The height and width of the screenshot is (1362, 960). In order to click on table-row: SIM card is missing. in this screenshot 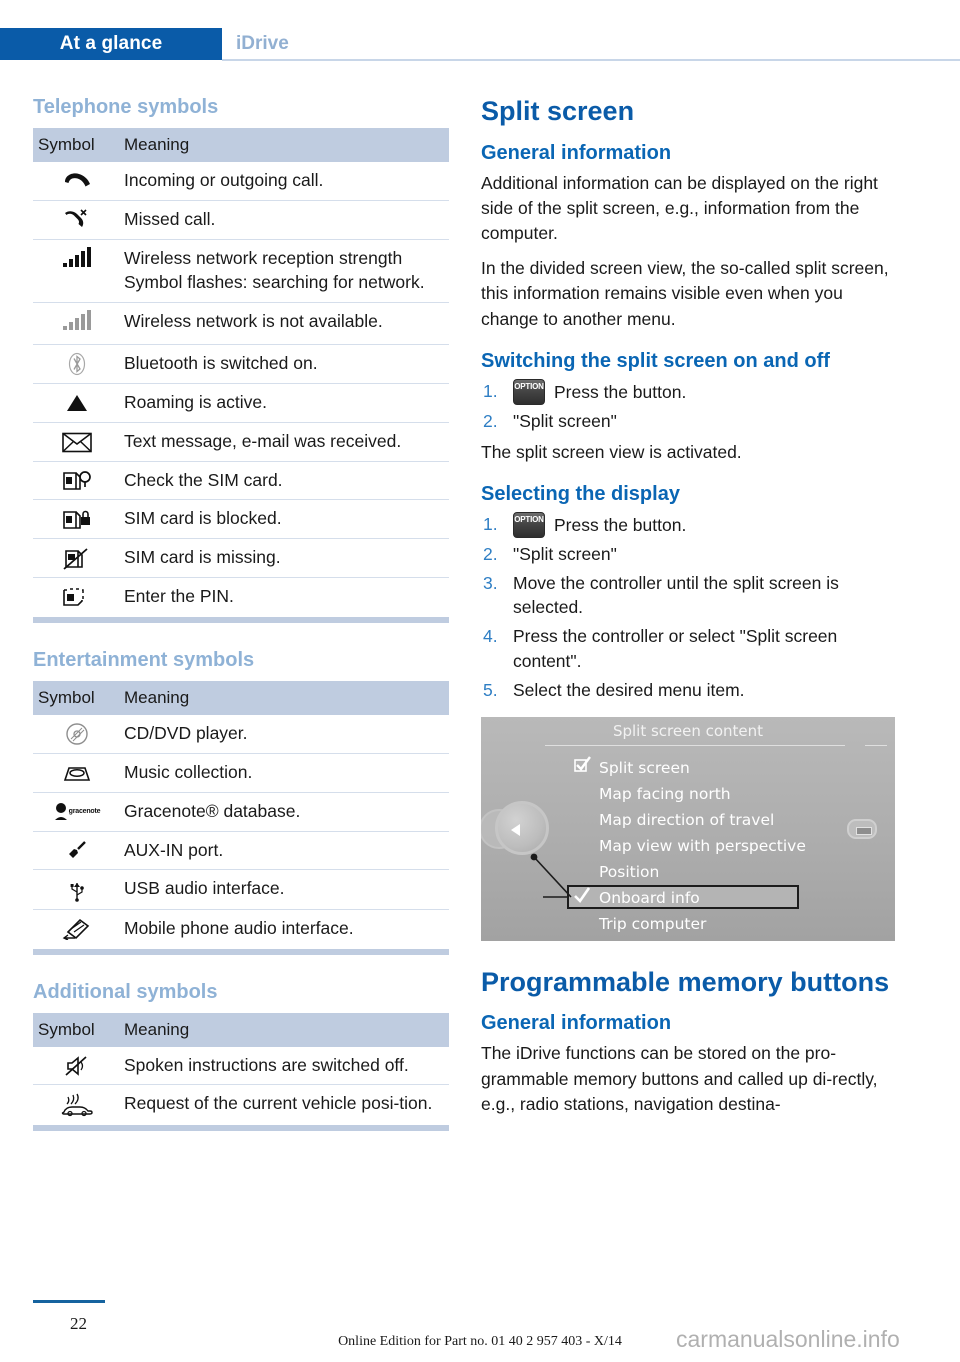, I will do `click(241, 558)`.